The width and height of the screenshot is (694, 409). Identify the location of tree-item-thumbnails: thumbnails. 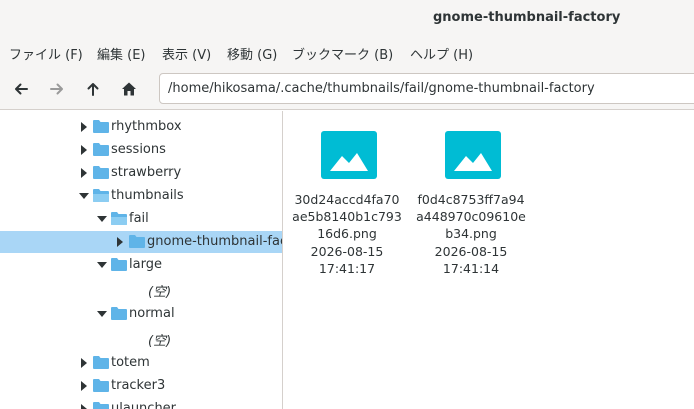
(141, 196).